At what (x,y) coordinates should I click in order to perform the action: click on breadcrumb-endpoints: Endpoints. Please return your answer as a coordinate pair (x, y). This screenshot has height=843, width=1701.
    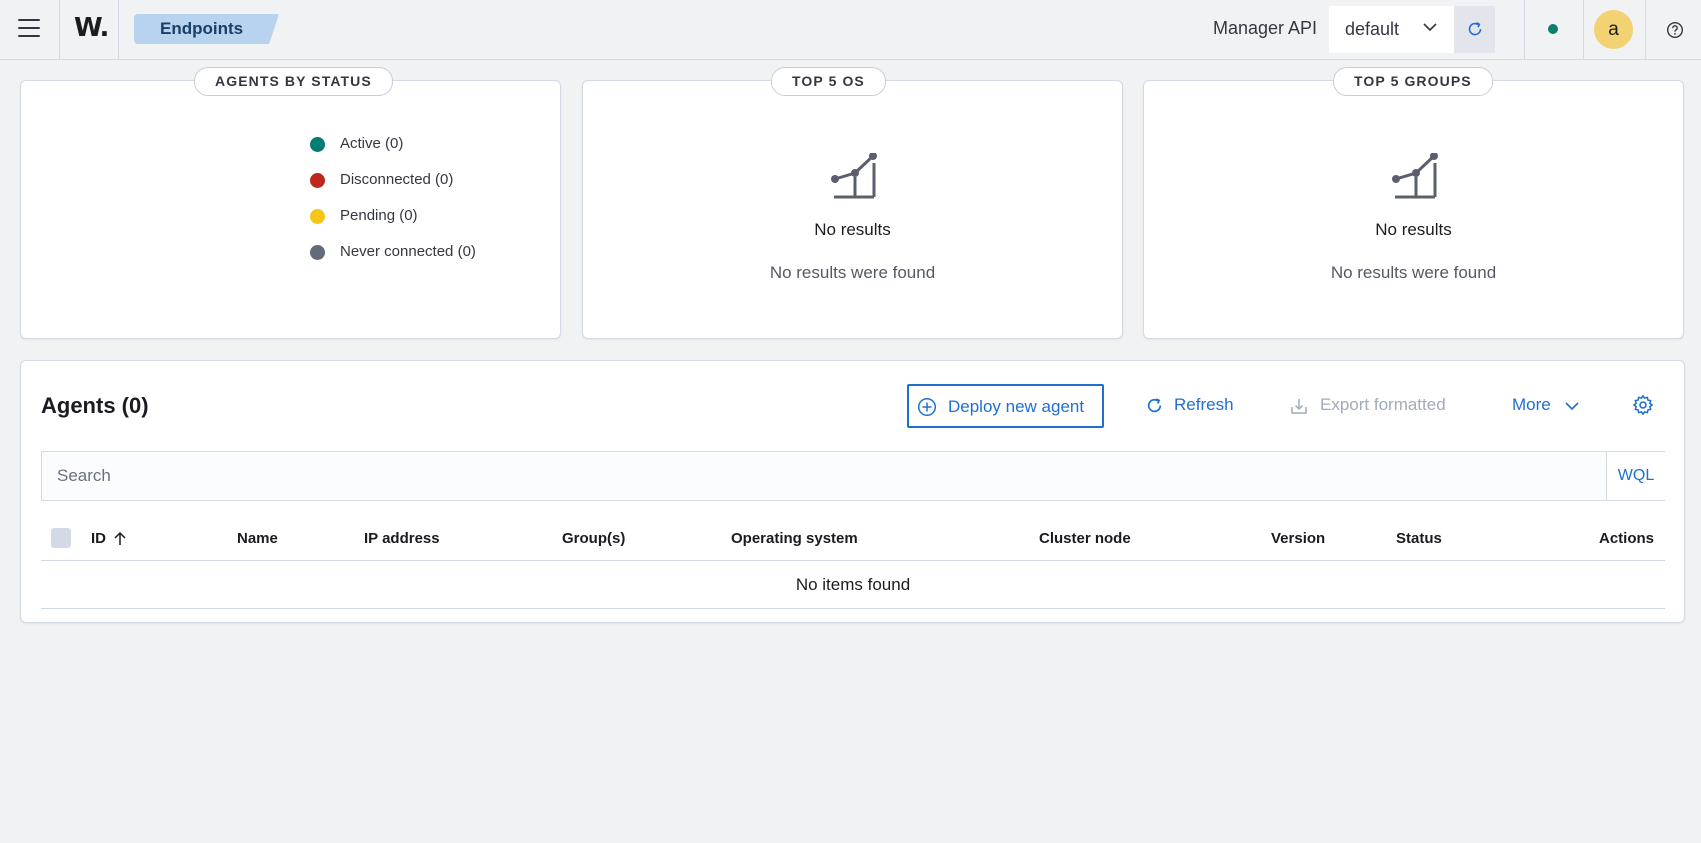
    Looking at the image, I should click on (206, 29).